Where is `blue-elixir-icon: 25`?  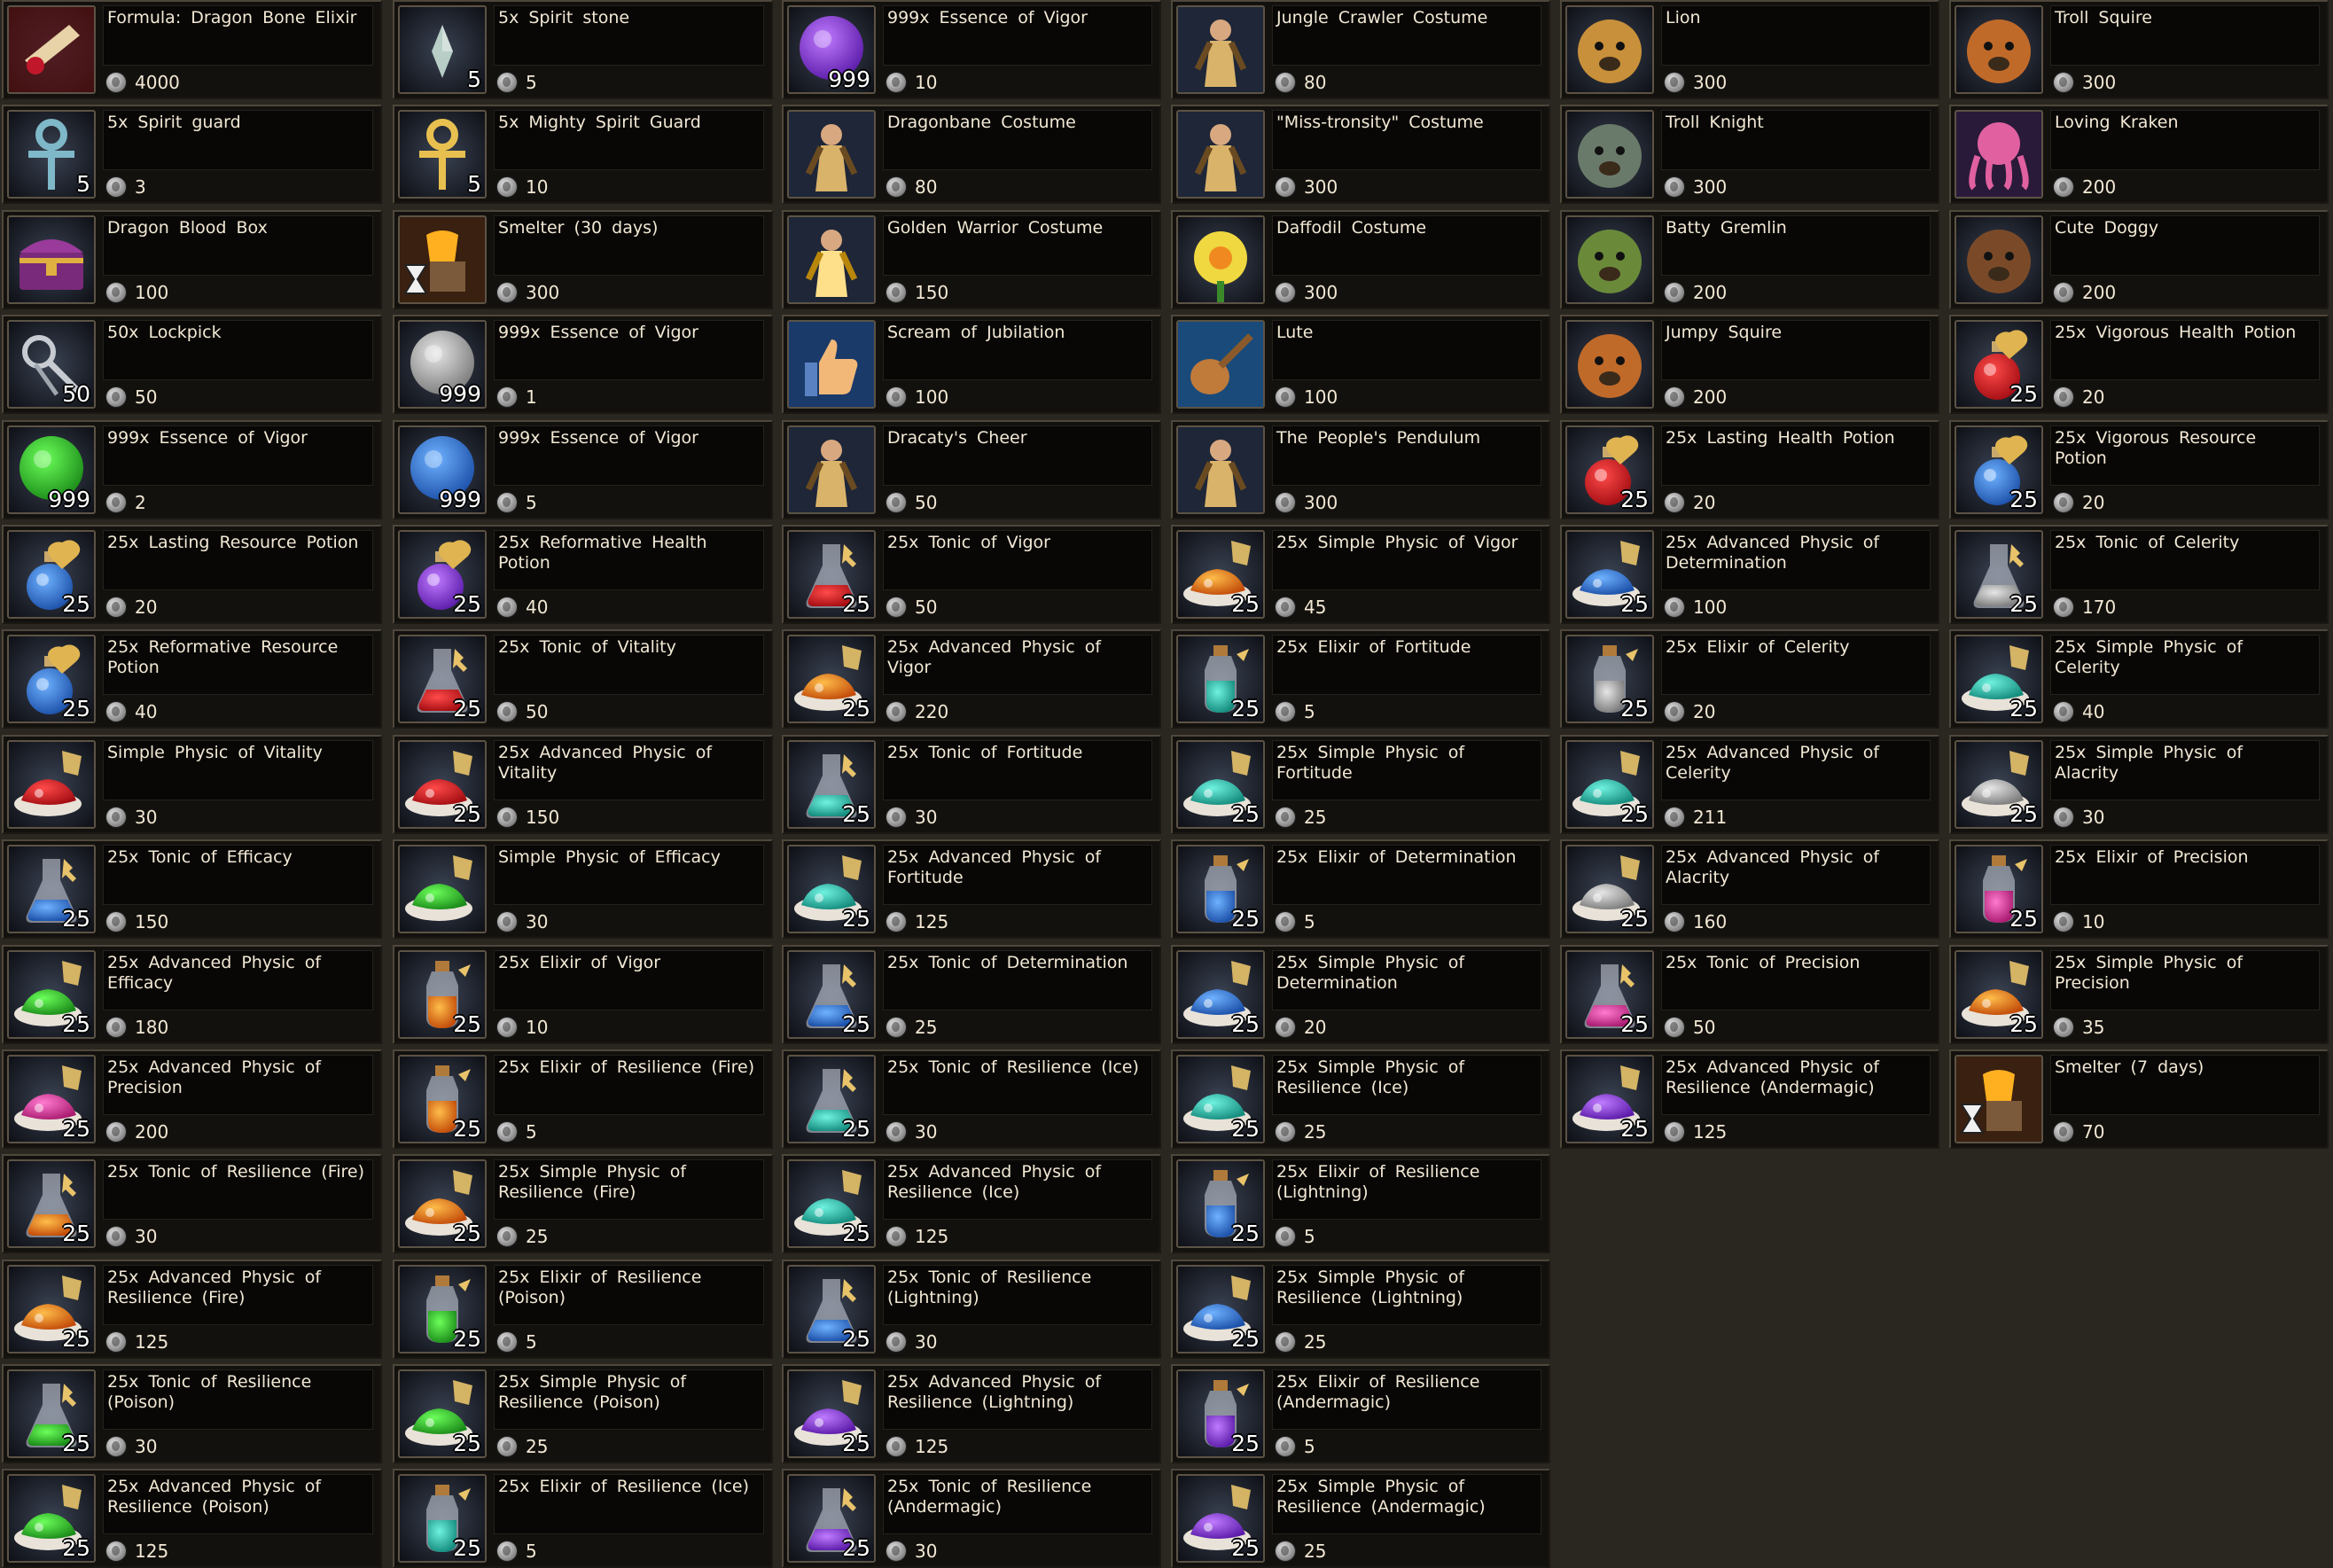 blue-elixir-icon: 25 is located at coordinates (1220, 1203).